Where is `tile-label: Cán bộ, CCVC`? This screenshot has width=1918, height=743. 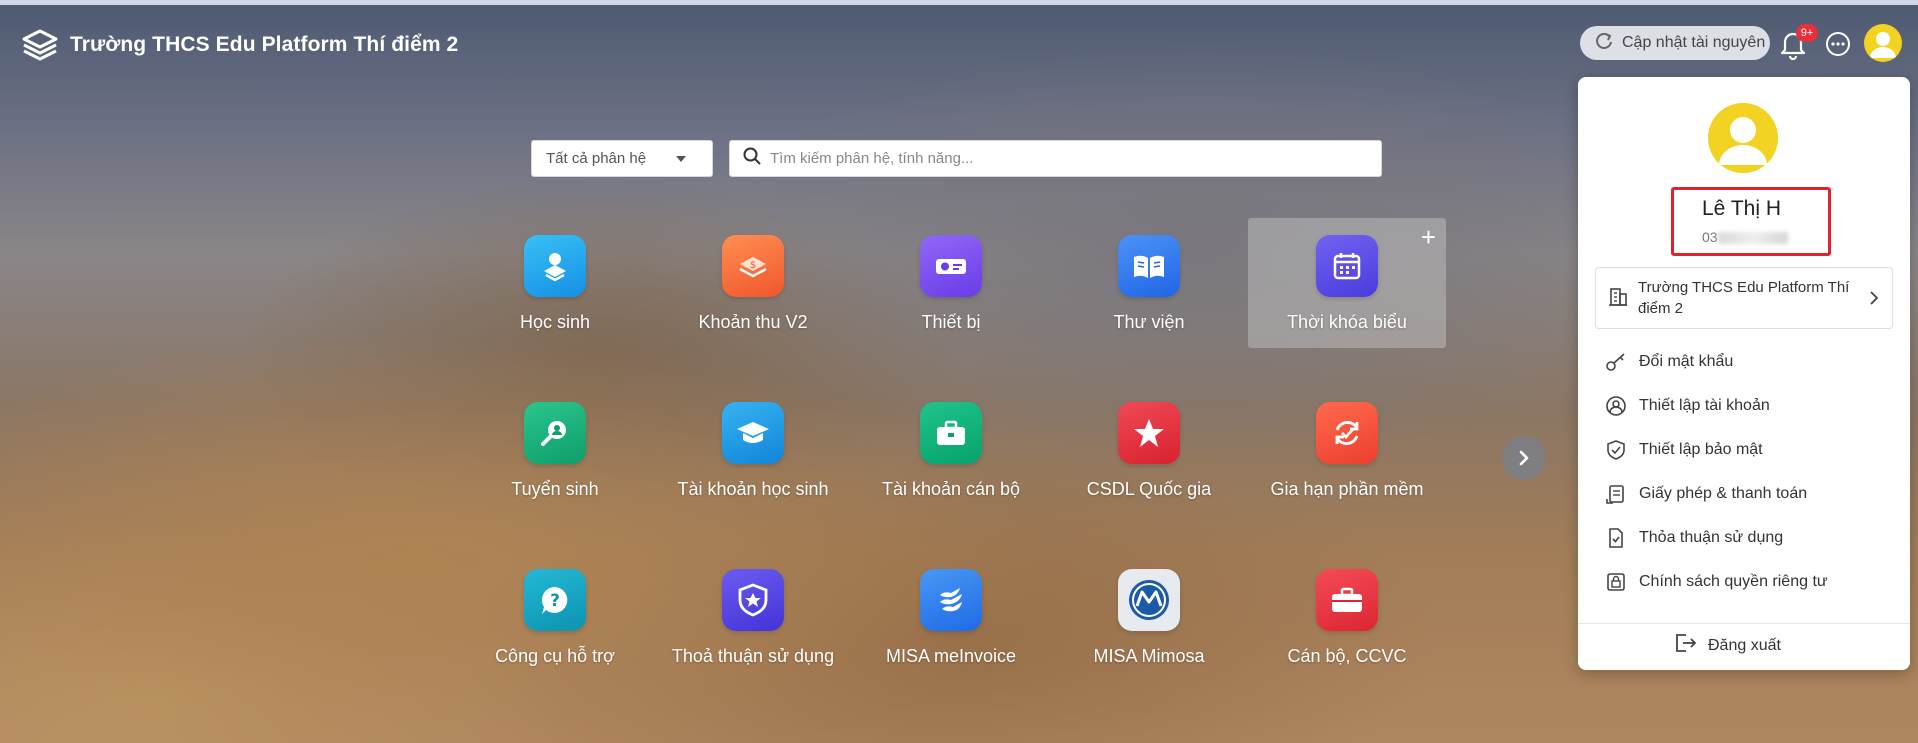 tile-label: Cán bộ, CCVC is located at coordinates (1347, 656).